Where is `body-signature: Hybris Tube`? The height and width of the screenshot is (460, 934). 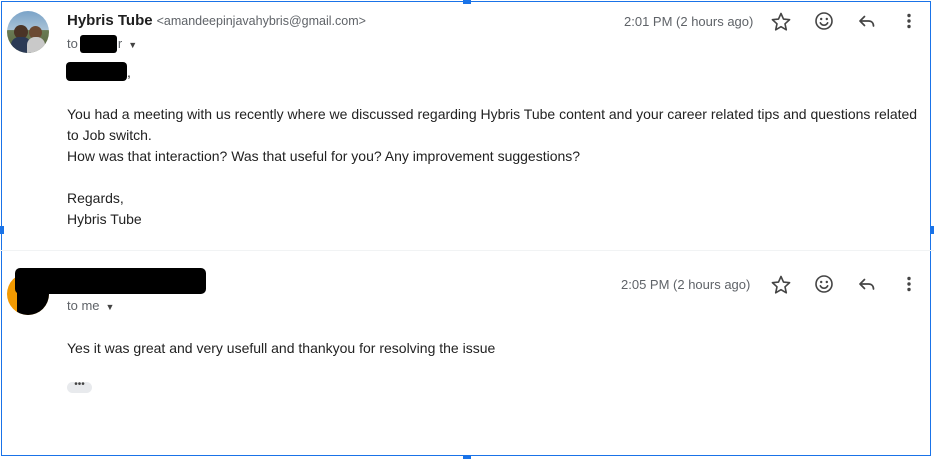 body-signature: Hybris Tube is located at coordinates (104, 219).